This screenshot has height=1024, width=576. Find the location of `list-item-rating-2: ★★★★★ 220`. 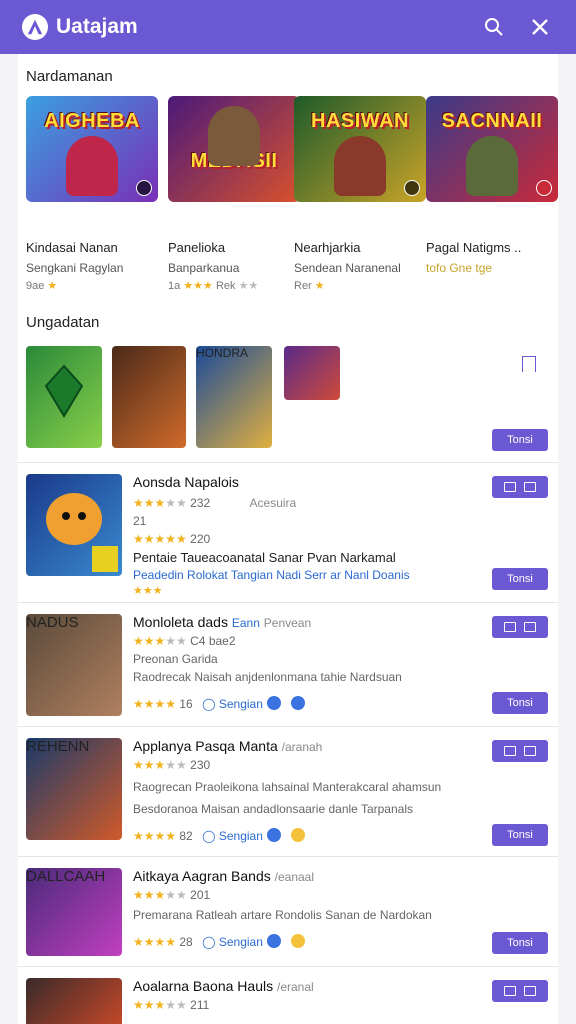

list-item-rating-2: ★★★★★ 220 is located at coordinates (172, 539).